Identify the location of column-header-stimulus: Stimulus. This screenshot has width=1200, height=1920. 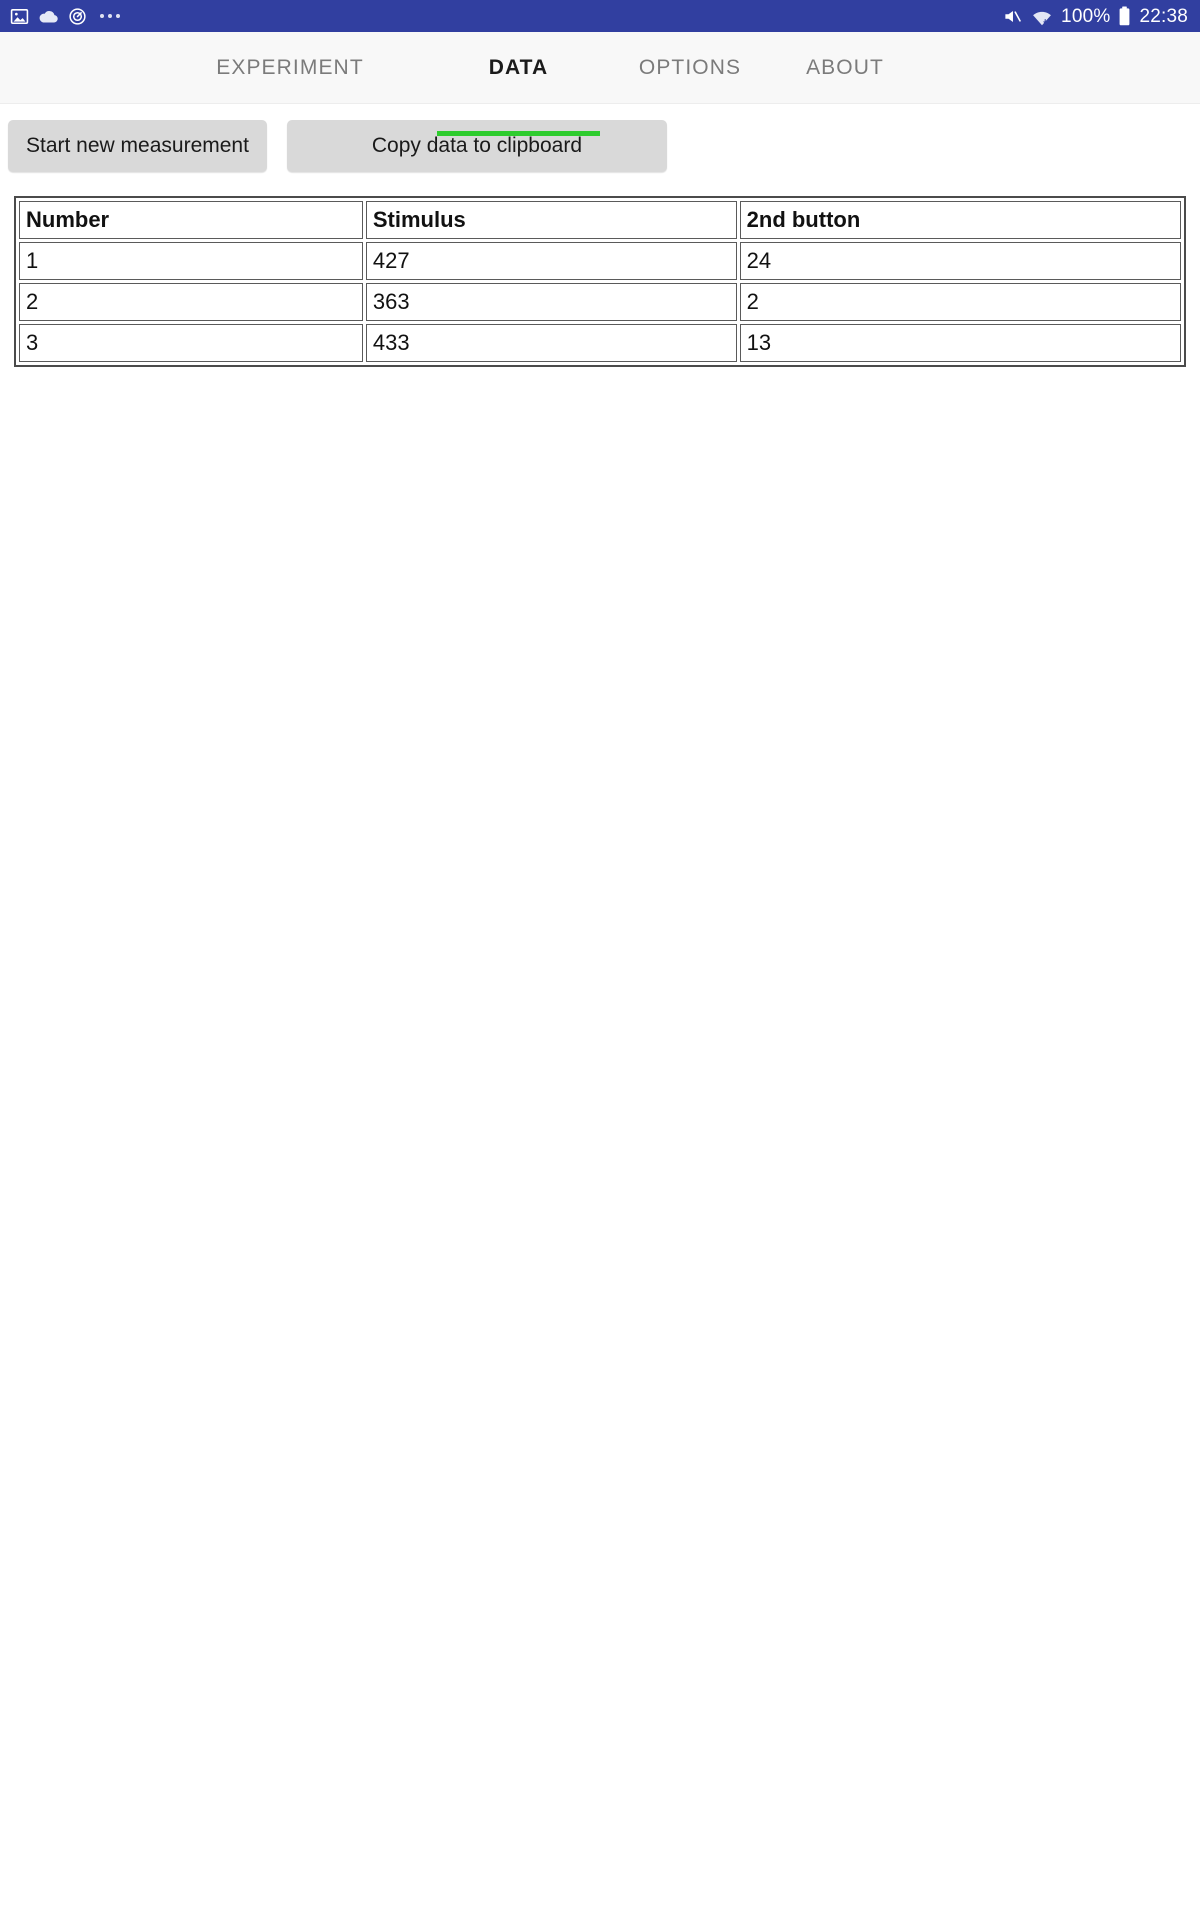
(551, 220).